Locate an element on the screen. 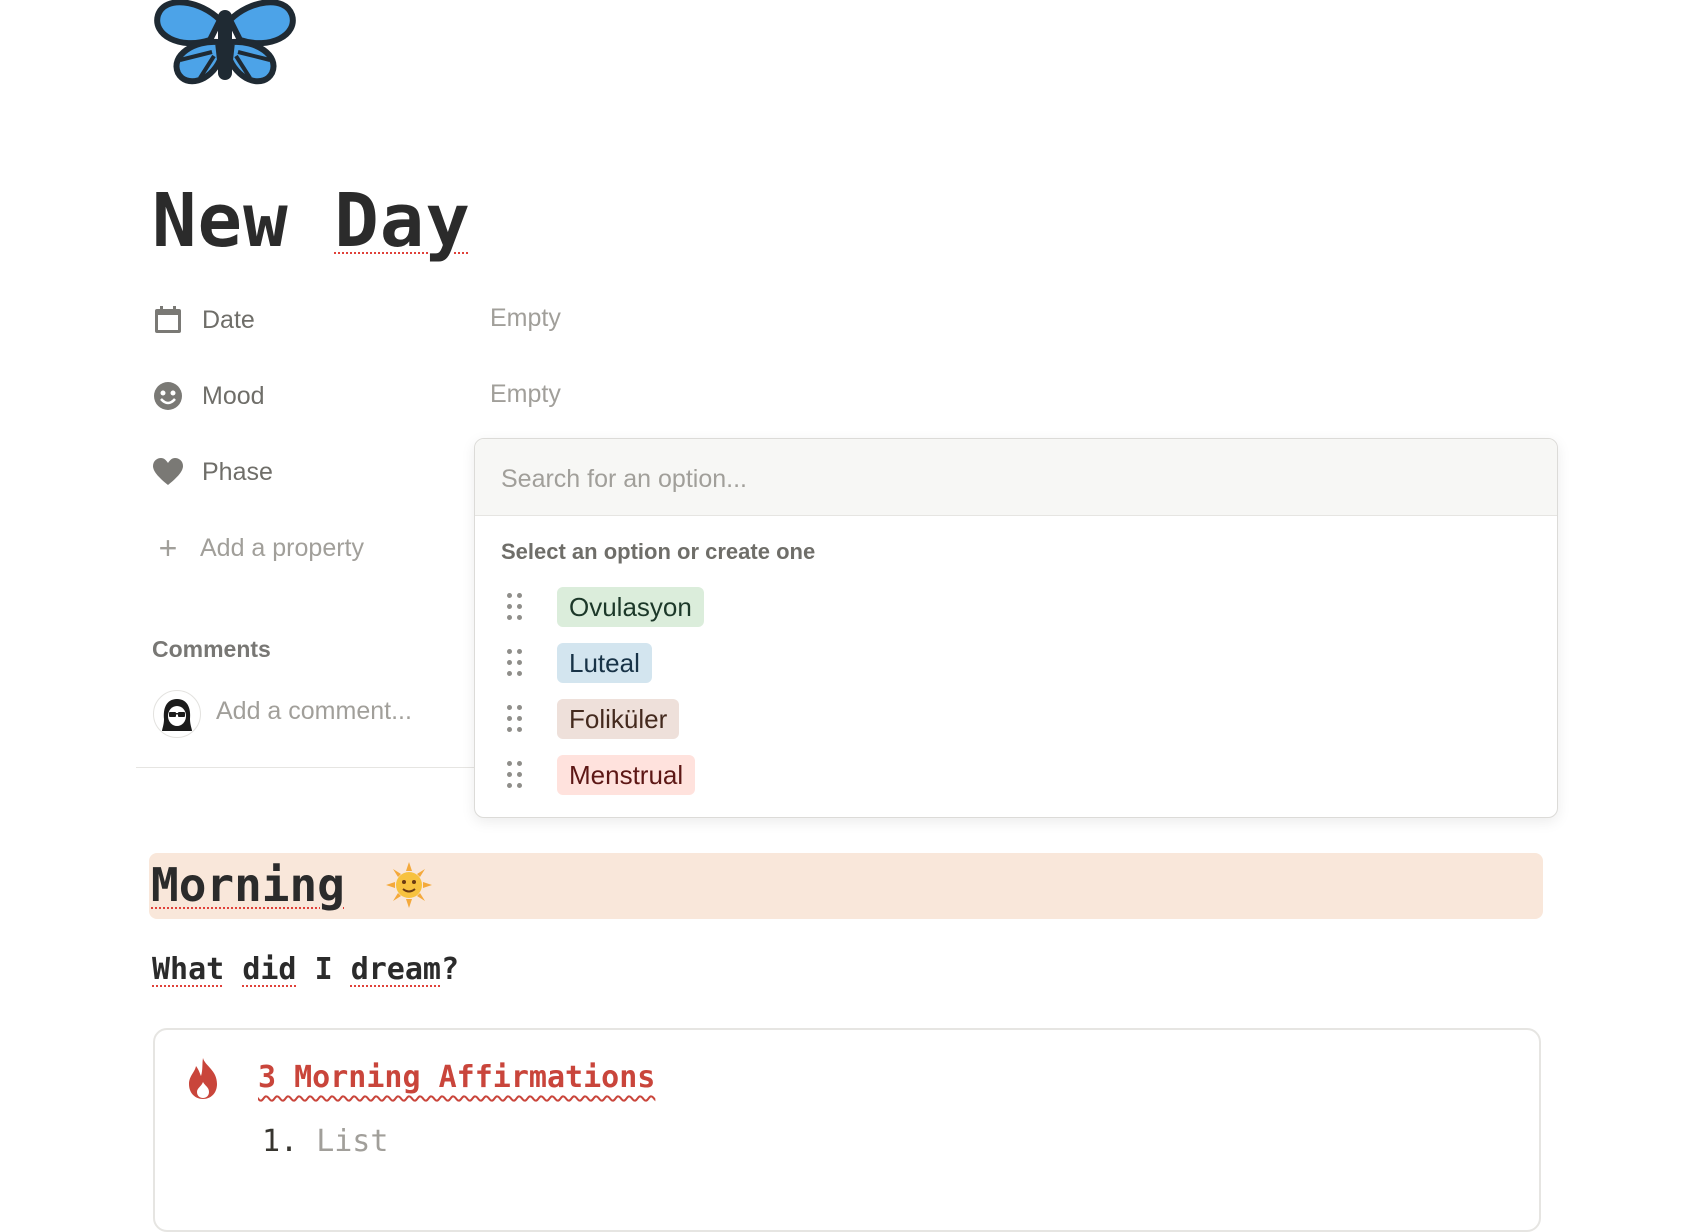 The image size is (1682, 1232). property-date: Date is located at coordinates (322, 320).